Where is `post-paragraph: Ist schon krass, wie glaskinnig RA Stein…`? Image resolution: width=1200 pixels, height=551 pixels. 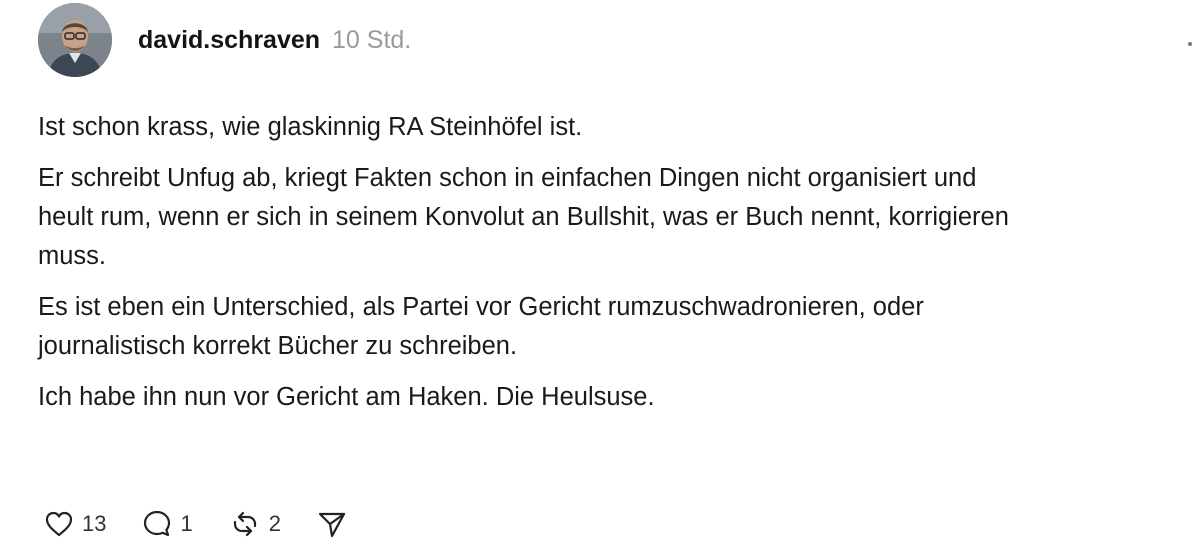 post-paragraph: Ist schon krass, wie glaskinnig RA Stein… is located at coordinates (310, 127).